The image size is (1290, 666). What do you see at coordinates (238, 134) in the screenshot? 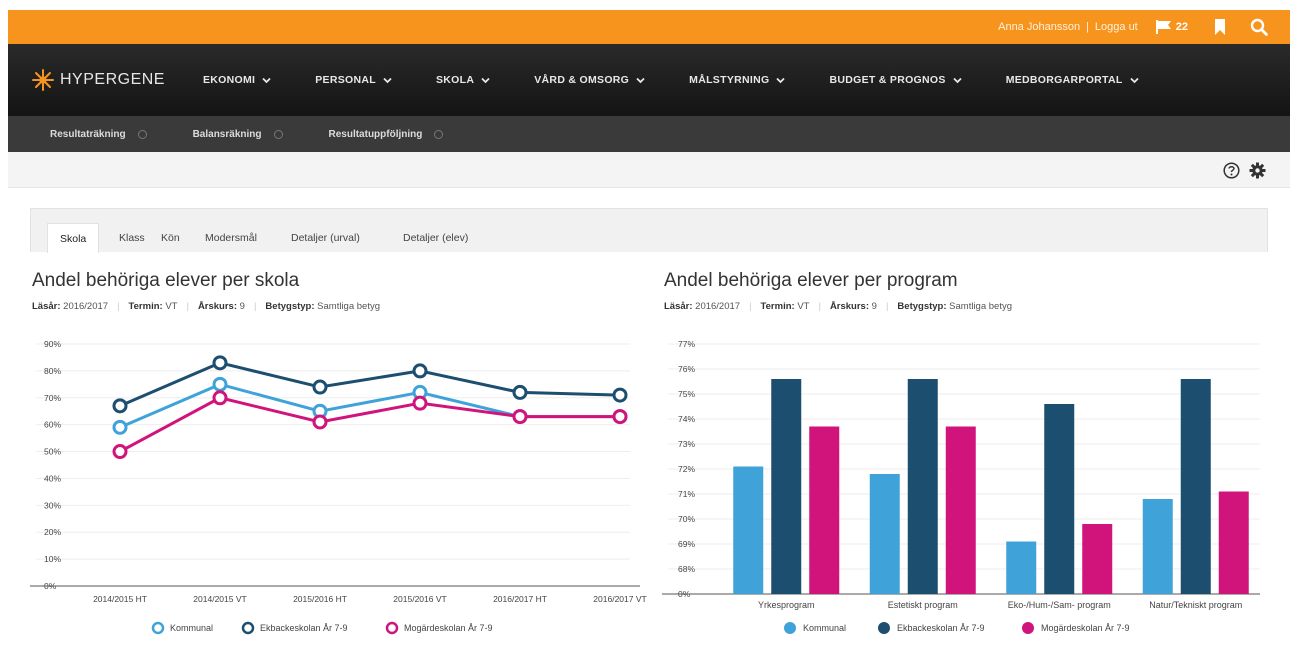
I see `subnav-balansrakning: Balansräkning` at bounding box center [238, 134].